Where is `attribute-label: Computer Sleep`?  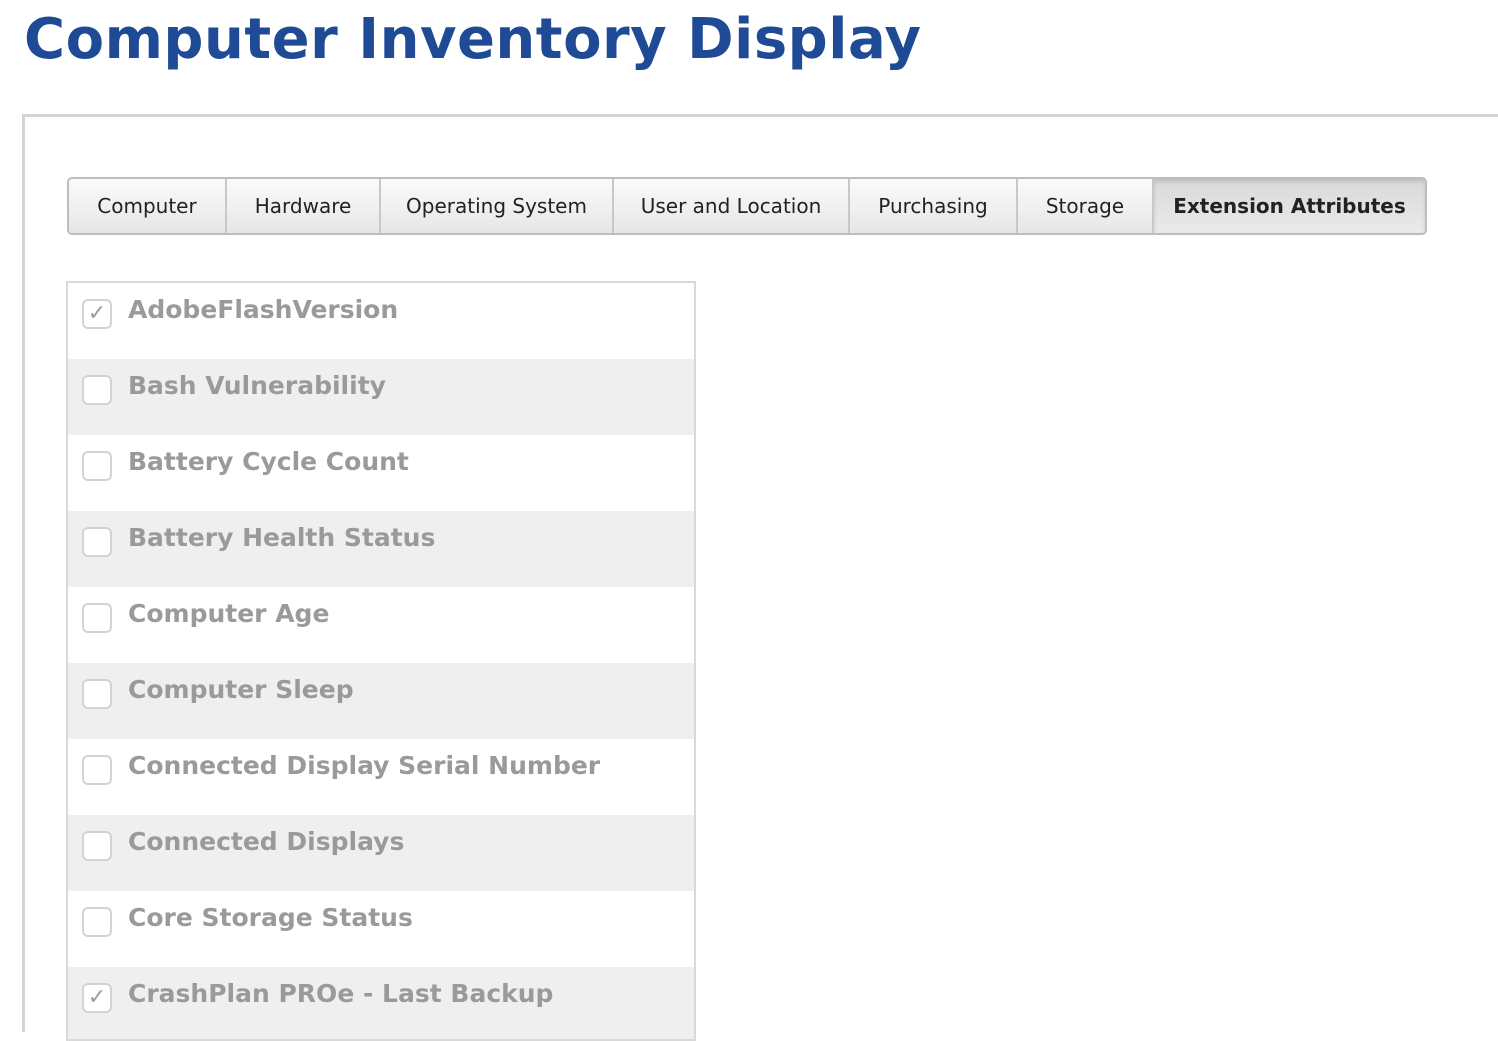 attribute-label: Computer Sleep is located at coordinates (241, 689).